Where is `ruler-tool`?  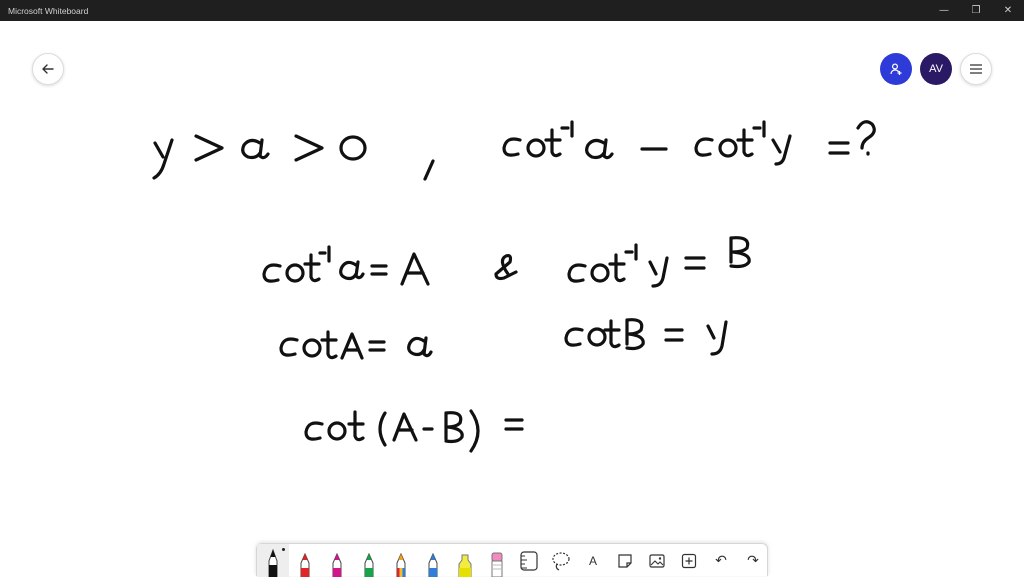
ruler-tool is located at coordinates (529, 560).